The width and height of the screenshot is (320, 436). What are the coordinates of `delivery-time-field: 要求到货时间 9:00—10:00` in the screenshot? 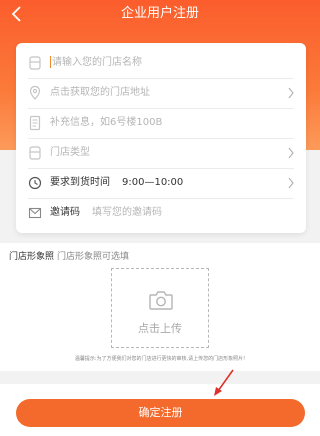 It's located at (161, 183).